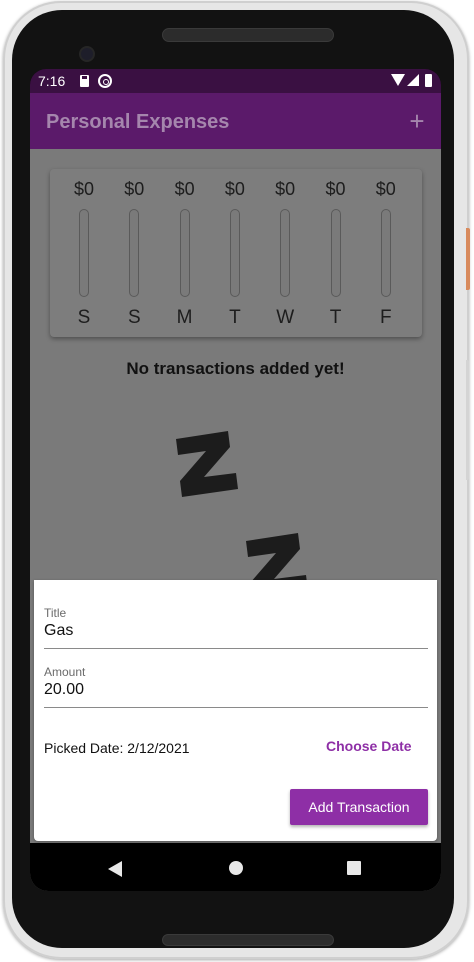 The width and height of the screenshot is (474, 962). What do you see at coordinates (117, 748) in the screenshot?
I see `picked-date-text: Picked Date: 2/12/2021` at bounding box center [117, 748].